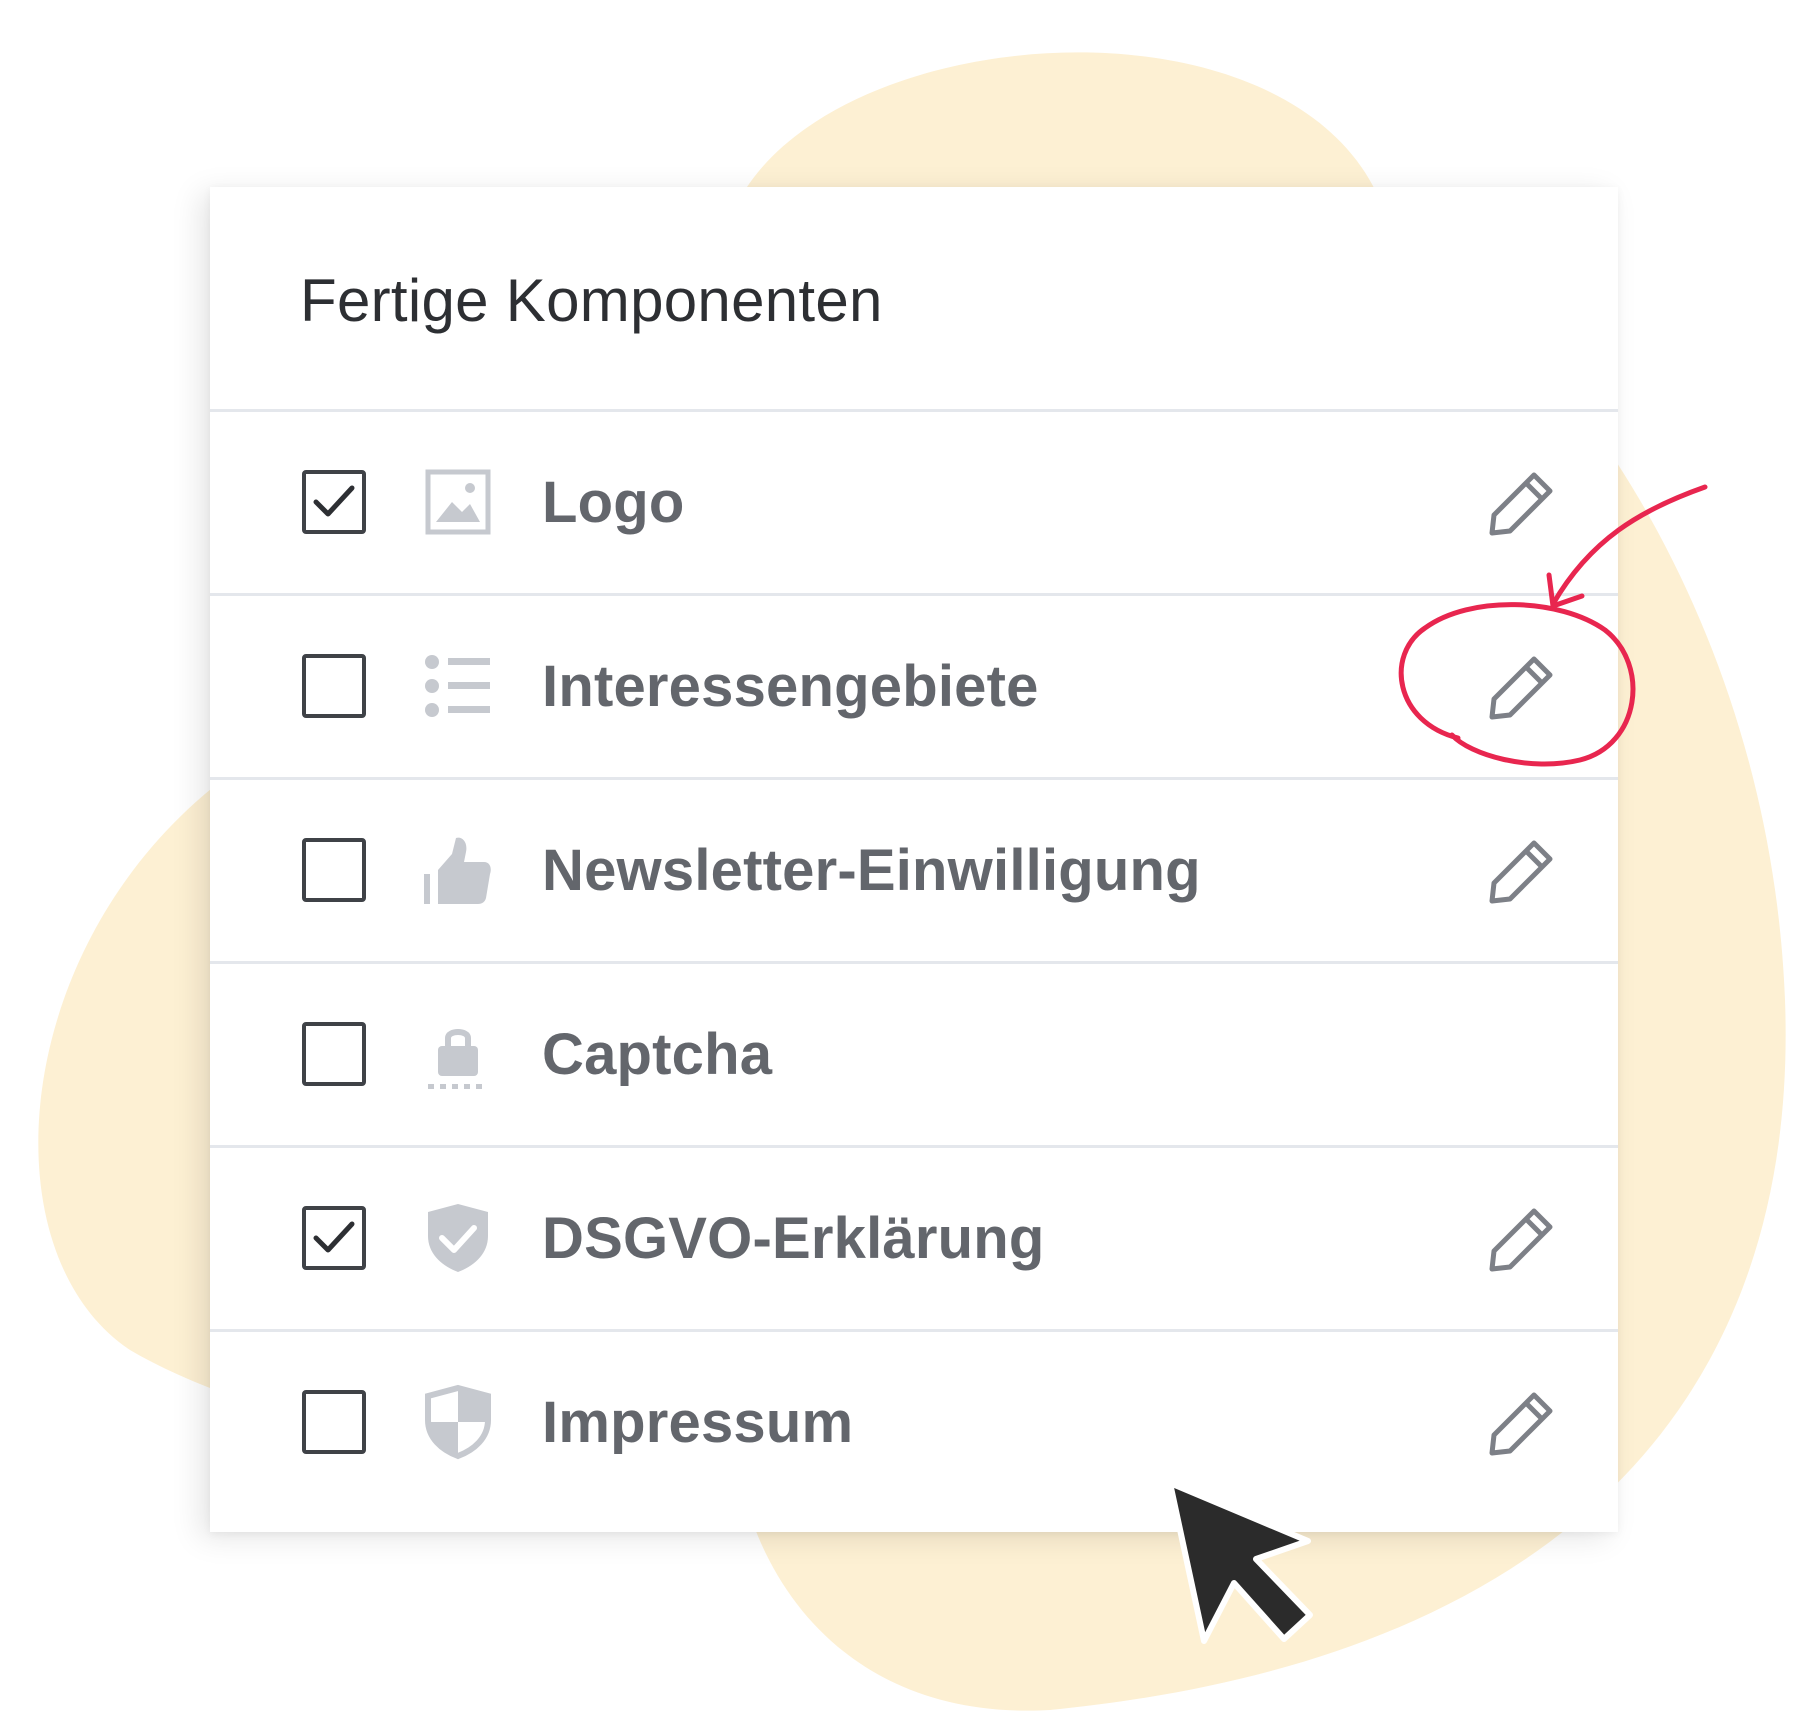 The height and width of the screenshot is (1725, 1800). I want to click on component-label: Captcha, so click(657, 1054).